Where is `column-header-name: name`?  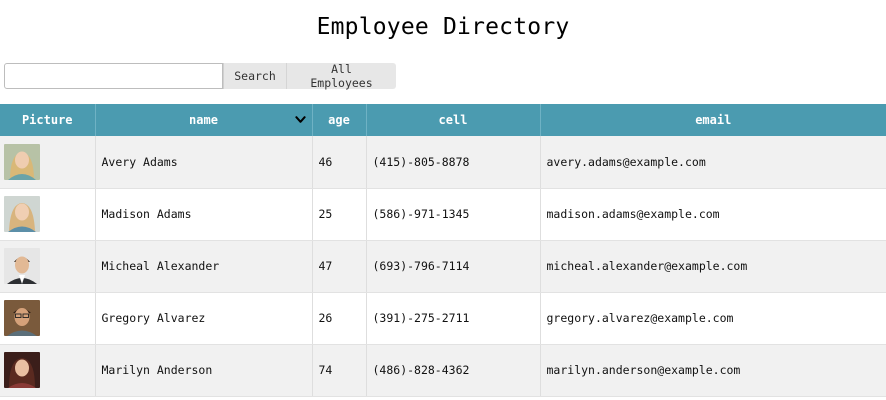
column-header-name: name is located at coordinates (204, 120).